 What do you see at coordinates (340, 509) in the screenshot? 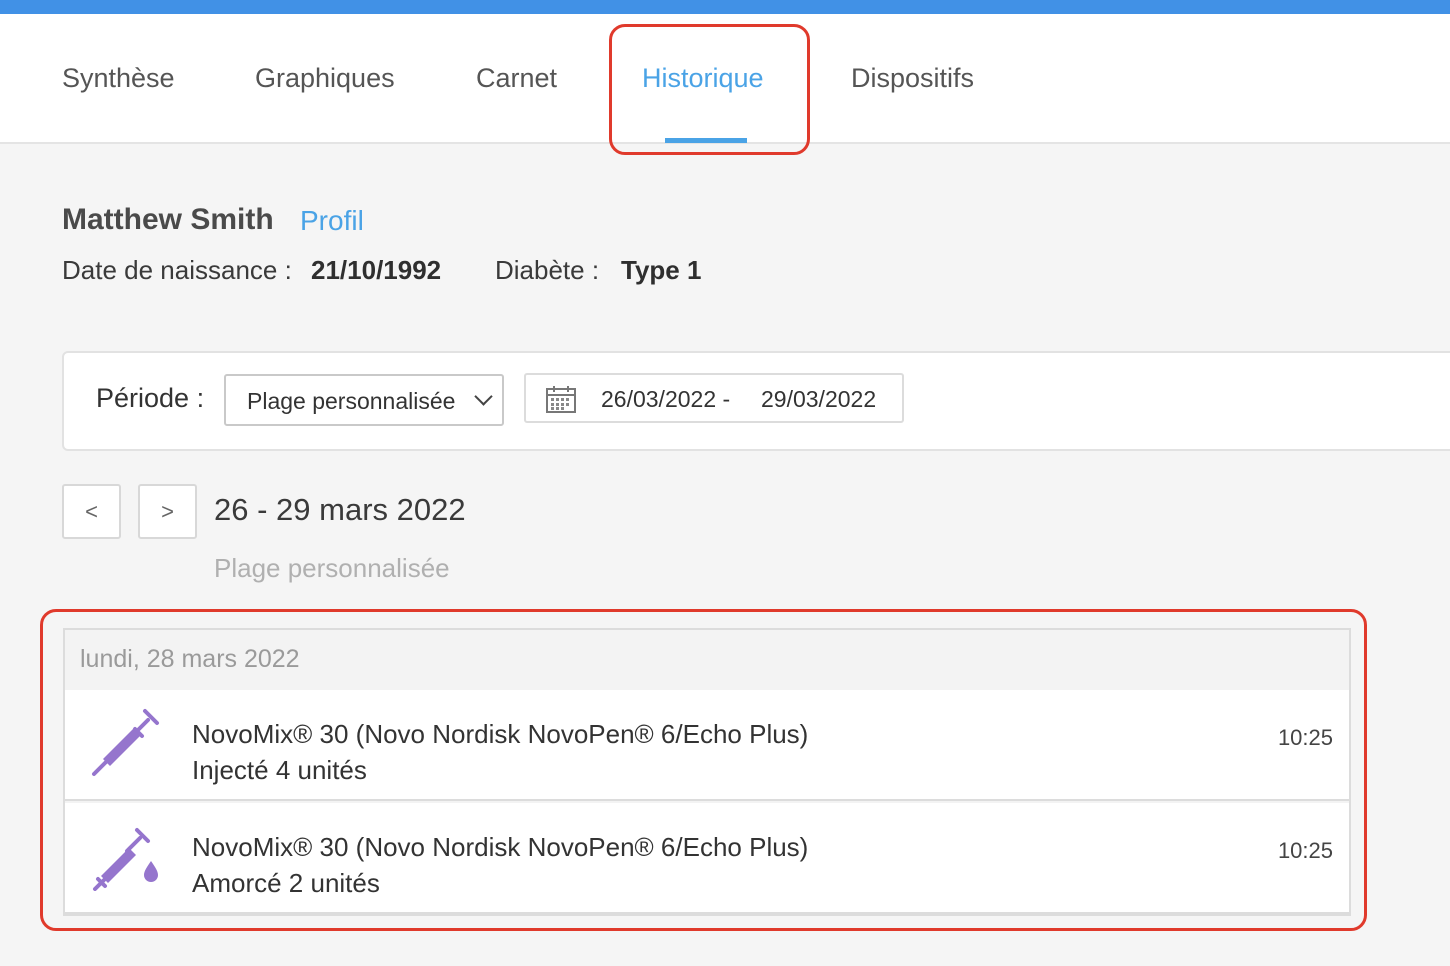
I see `range-title: 26 - 29 mars 2022` at bounding box center [340, 509].